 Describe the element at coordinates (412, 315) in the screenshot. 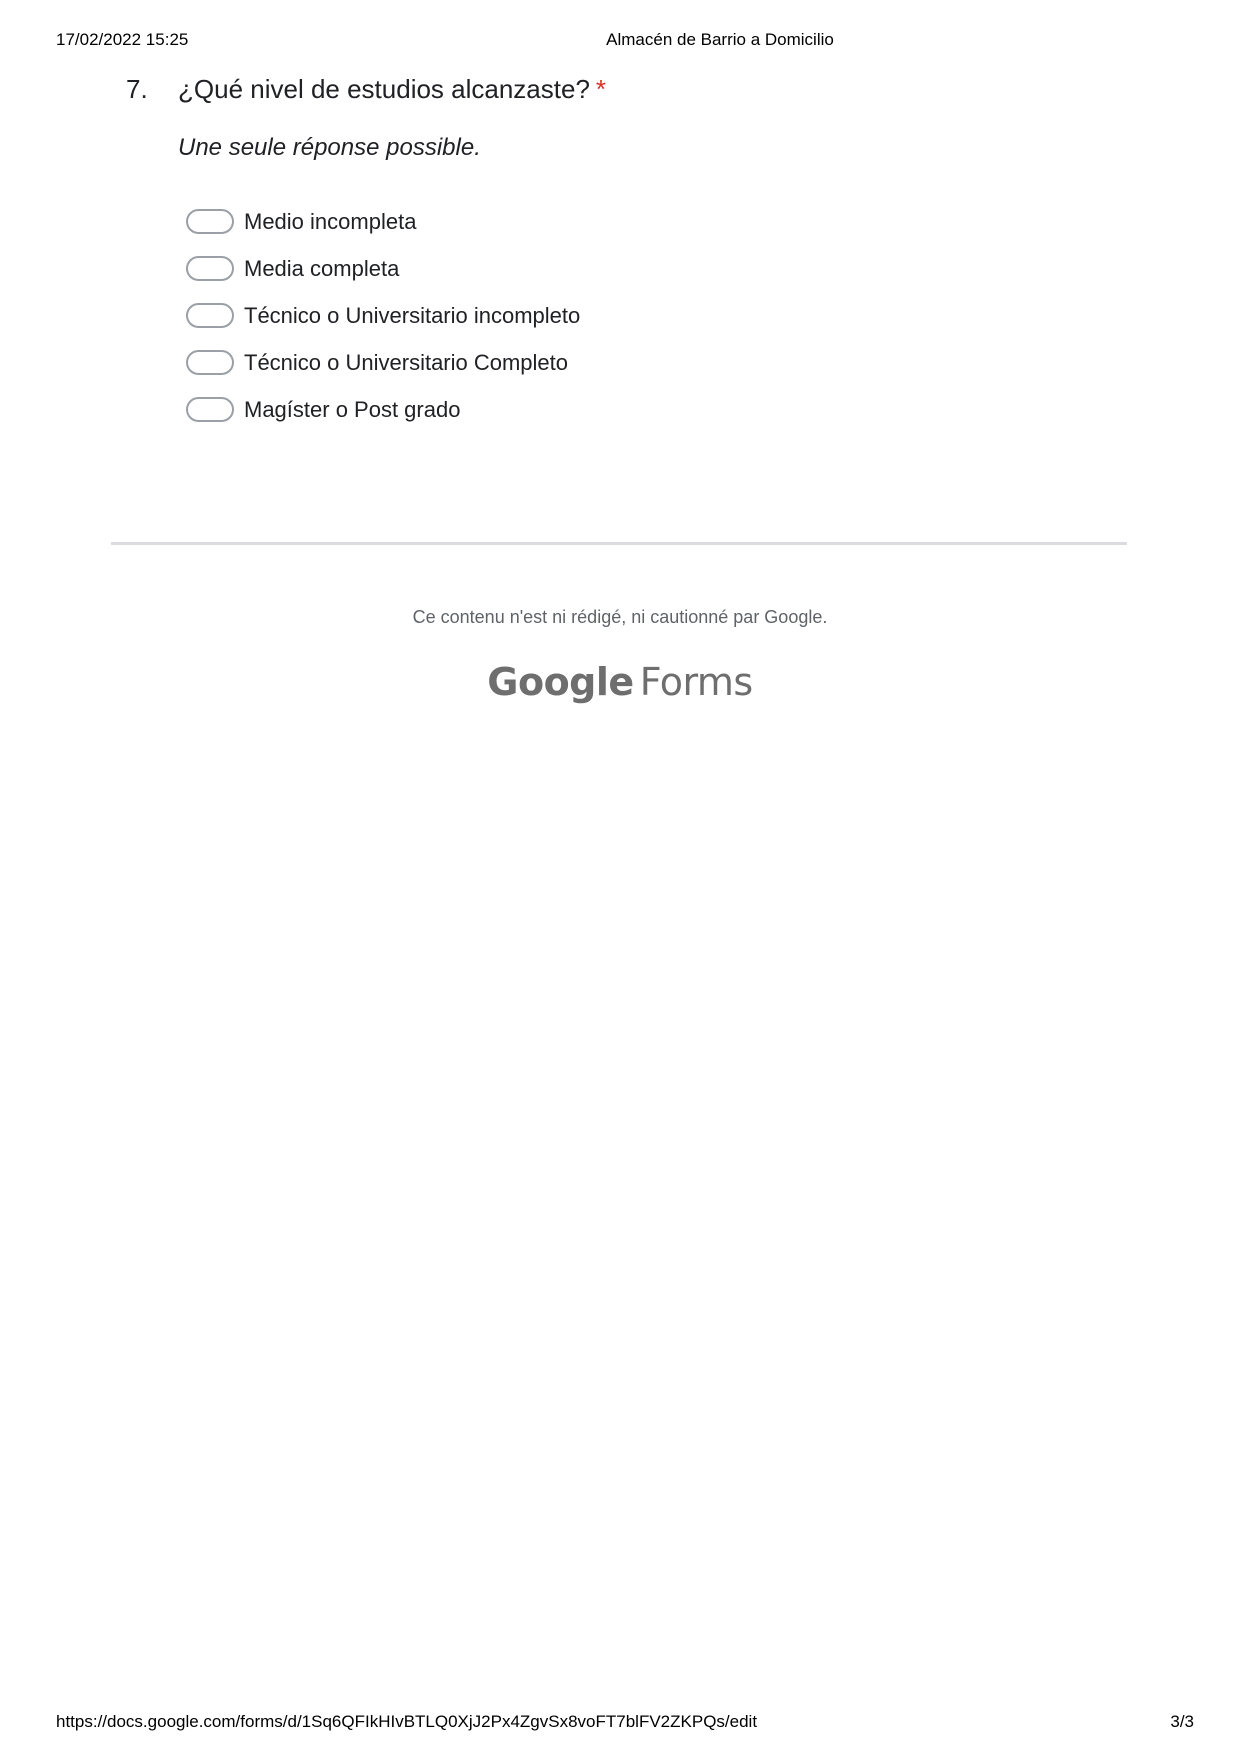

I see `option-label: Técnico o Universitario incompleto` at that location.